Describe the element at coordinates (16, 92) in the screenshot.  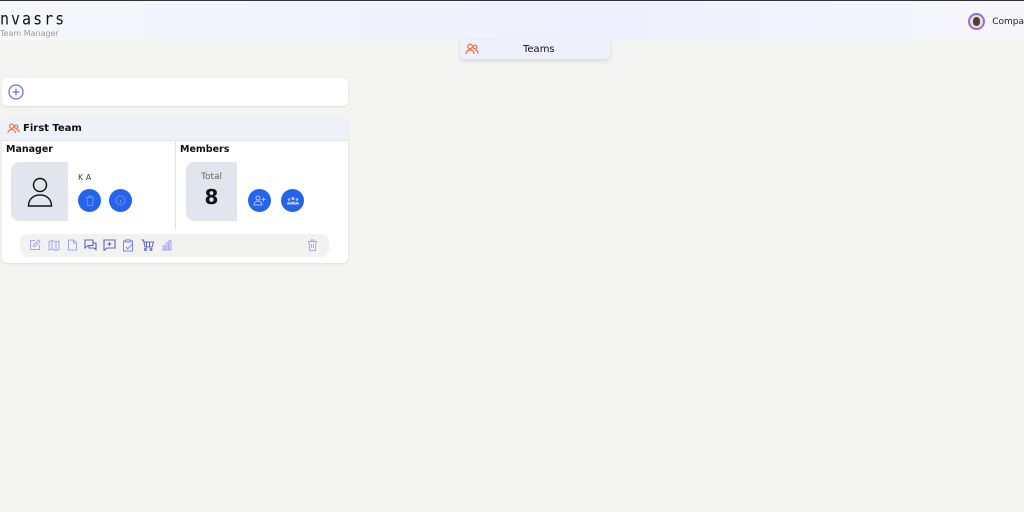
I see `add-circle-icon` at that location.